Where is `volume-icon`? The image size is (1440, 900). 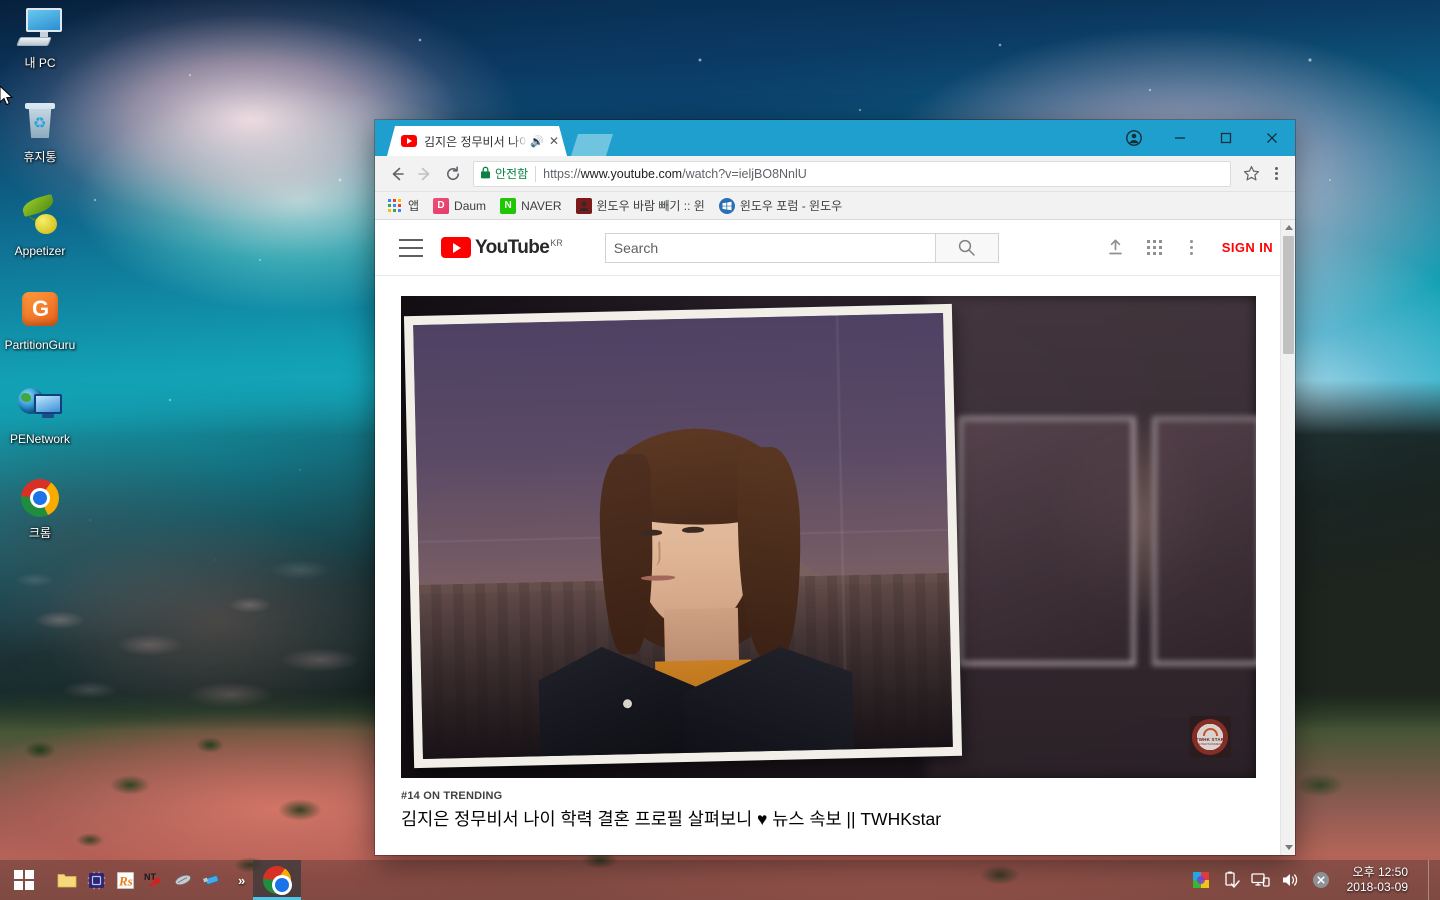
volume-icon is located at coordinates (1291, 880).